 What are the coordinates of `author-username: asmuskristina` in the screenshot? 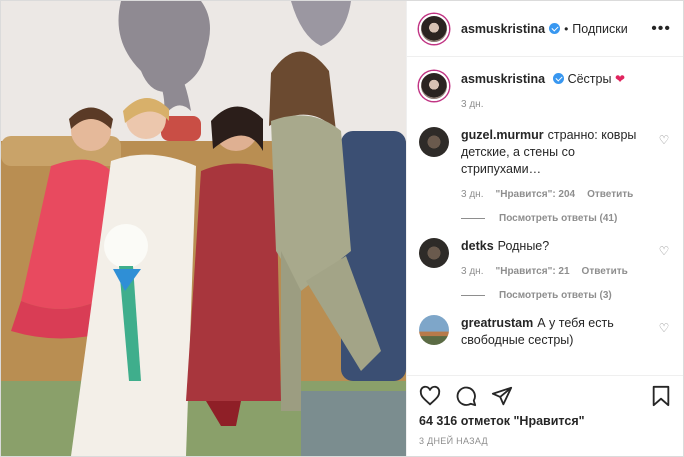 It's located at (503, 29).